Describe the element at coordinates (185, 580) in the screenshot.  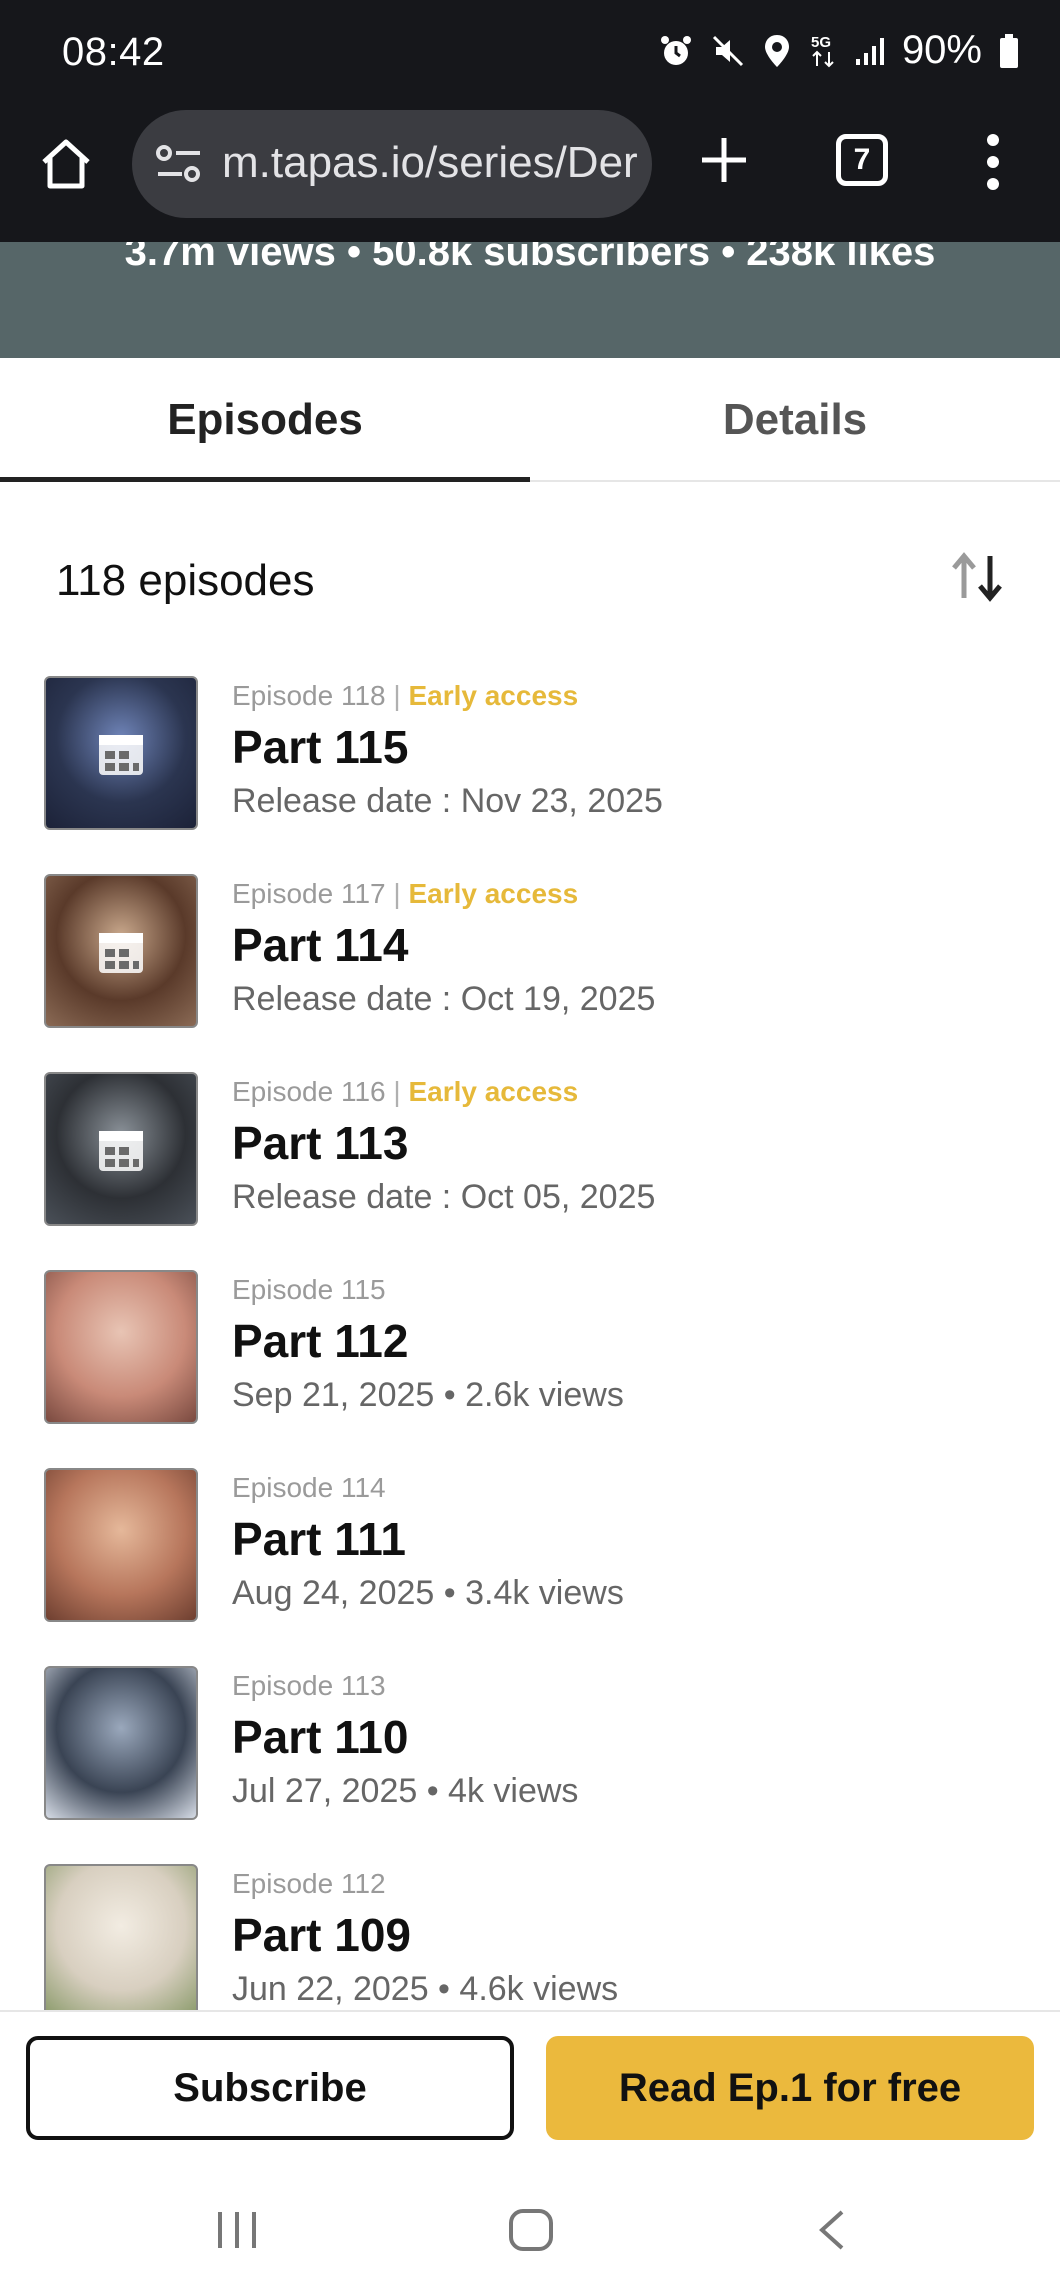
I see `episode-count: 118 episodes` at that location.